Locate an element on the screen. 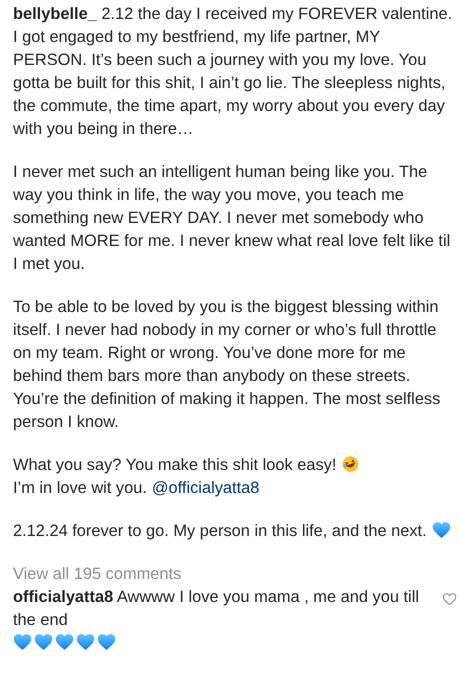 This screenshot has width=458, height=674. like-heart-icon is located at coordinates (449, 599).